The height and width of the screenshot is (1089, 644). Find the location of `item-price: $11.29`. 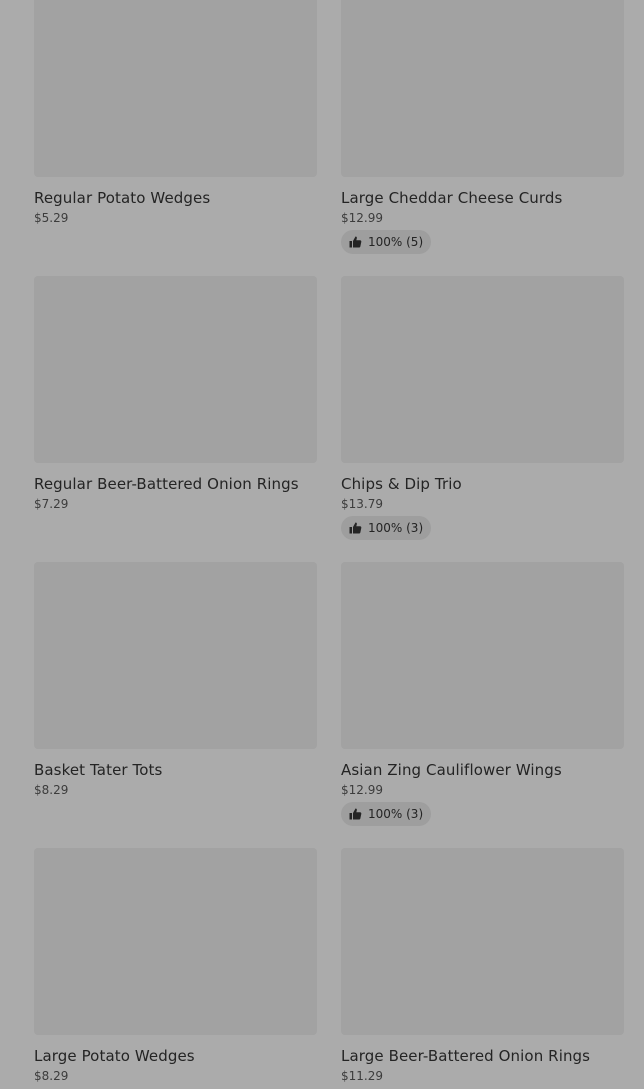

item-price: $11.29 is located at coordinates (362, 1076).